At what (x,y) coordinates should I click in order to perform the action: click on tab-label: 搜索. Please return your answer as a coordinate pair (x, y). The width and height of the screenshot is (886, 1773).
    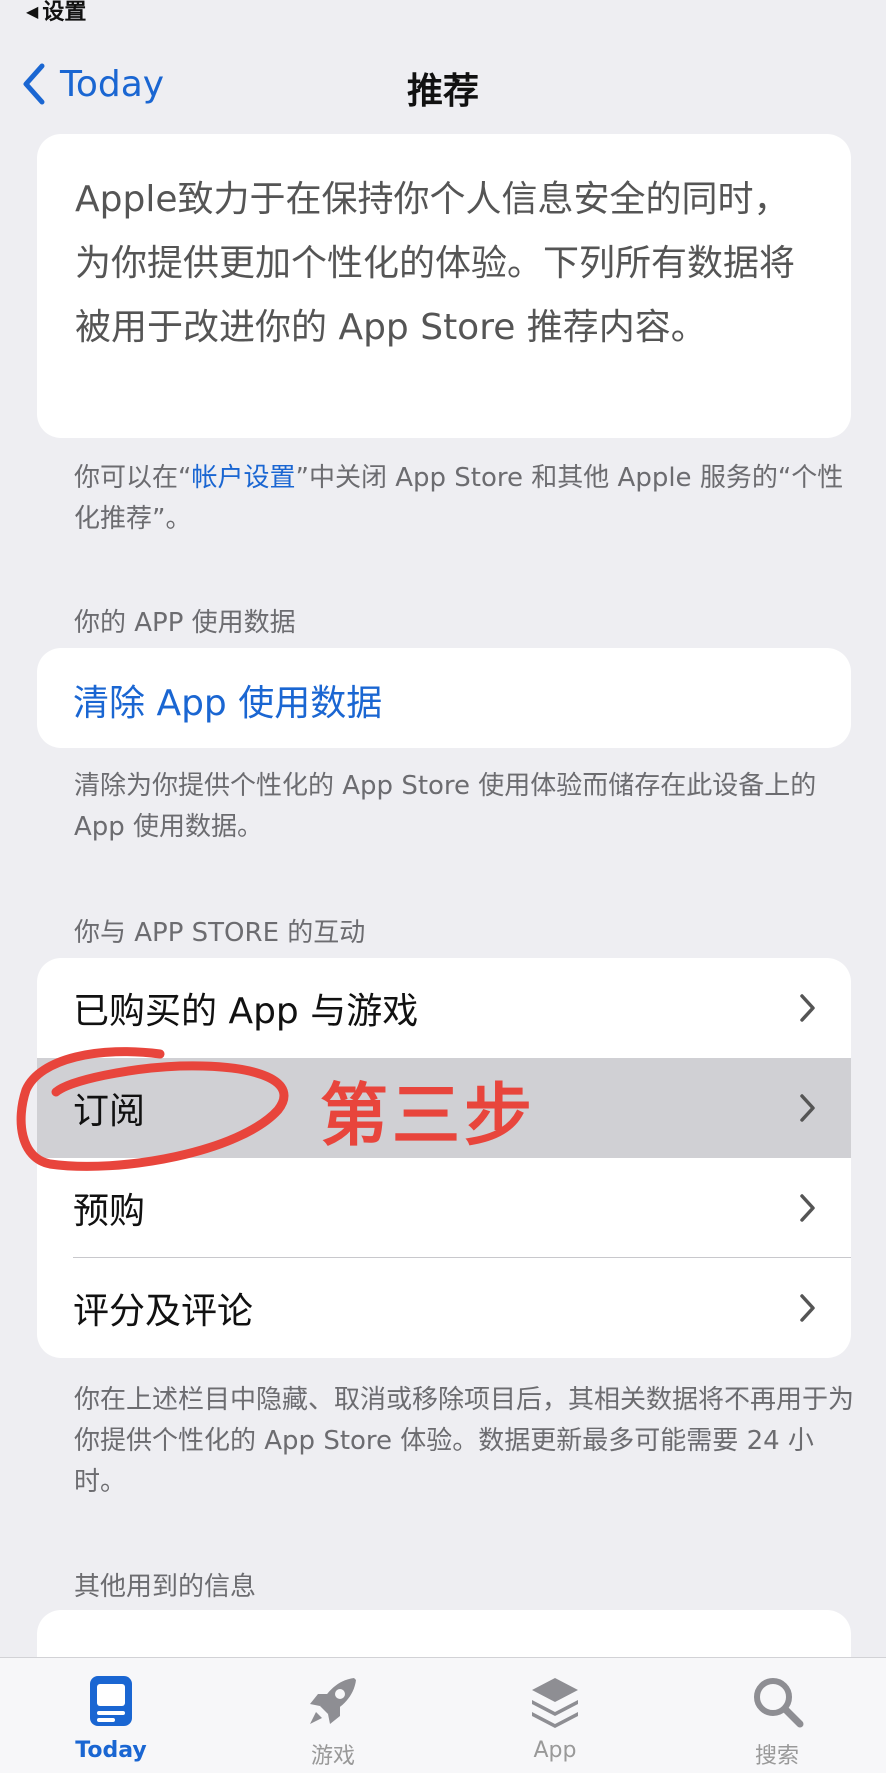
    Looking at the image, I should click on (776, 1756).